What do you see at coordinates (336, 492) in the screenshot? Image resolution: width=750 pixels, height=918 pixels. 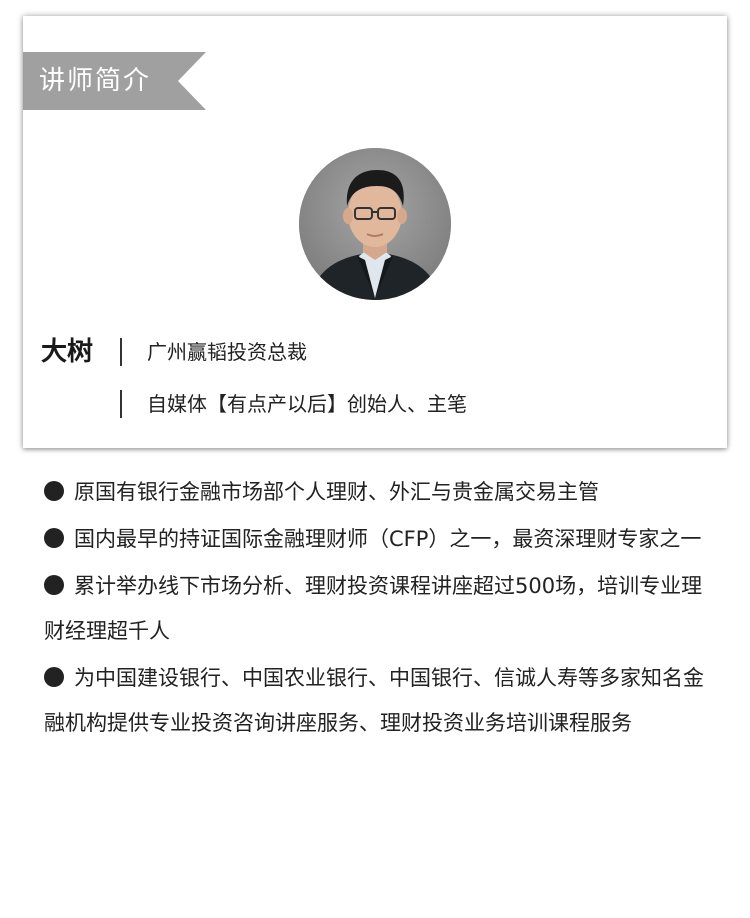 I see `bio-text: 原国有银行金融市场部个人理财、外汇与贵金属交易主管` at bounding box center [336, 492].